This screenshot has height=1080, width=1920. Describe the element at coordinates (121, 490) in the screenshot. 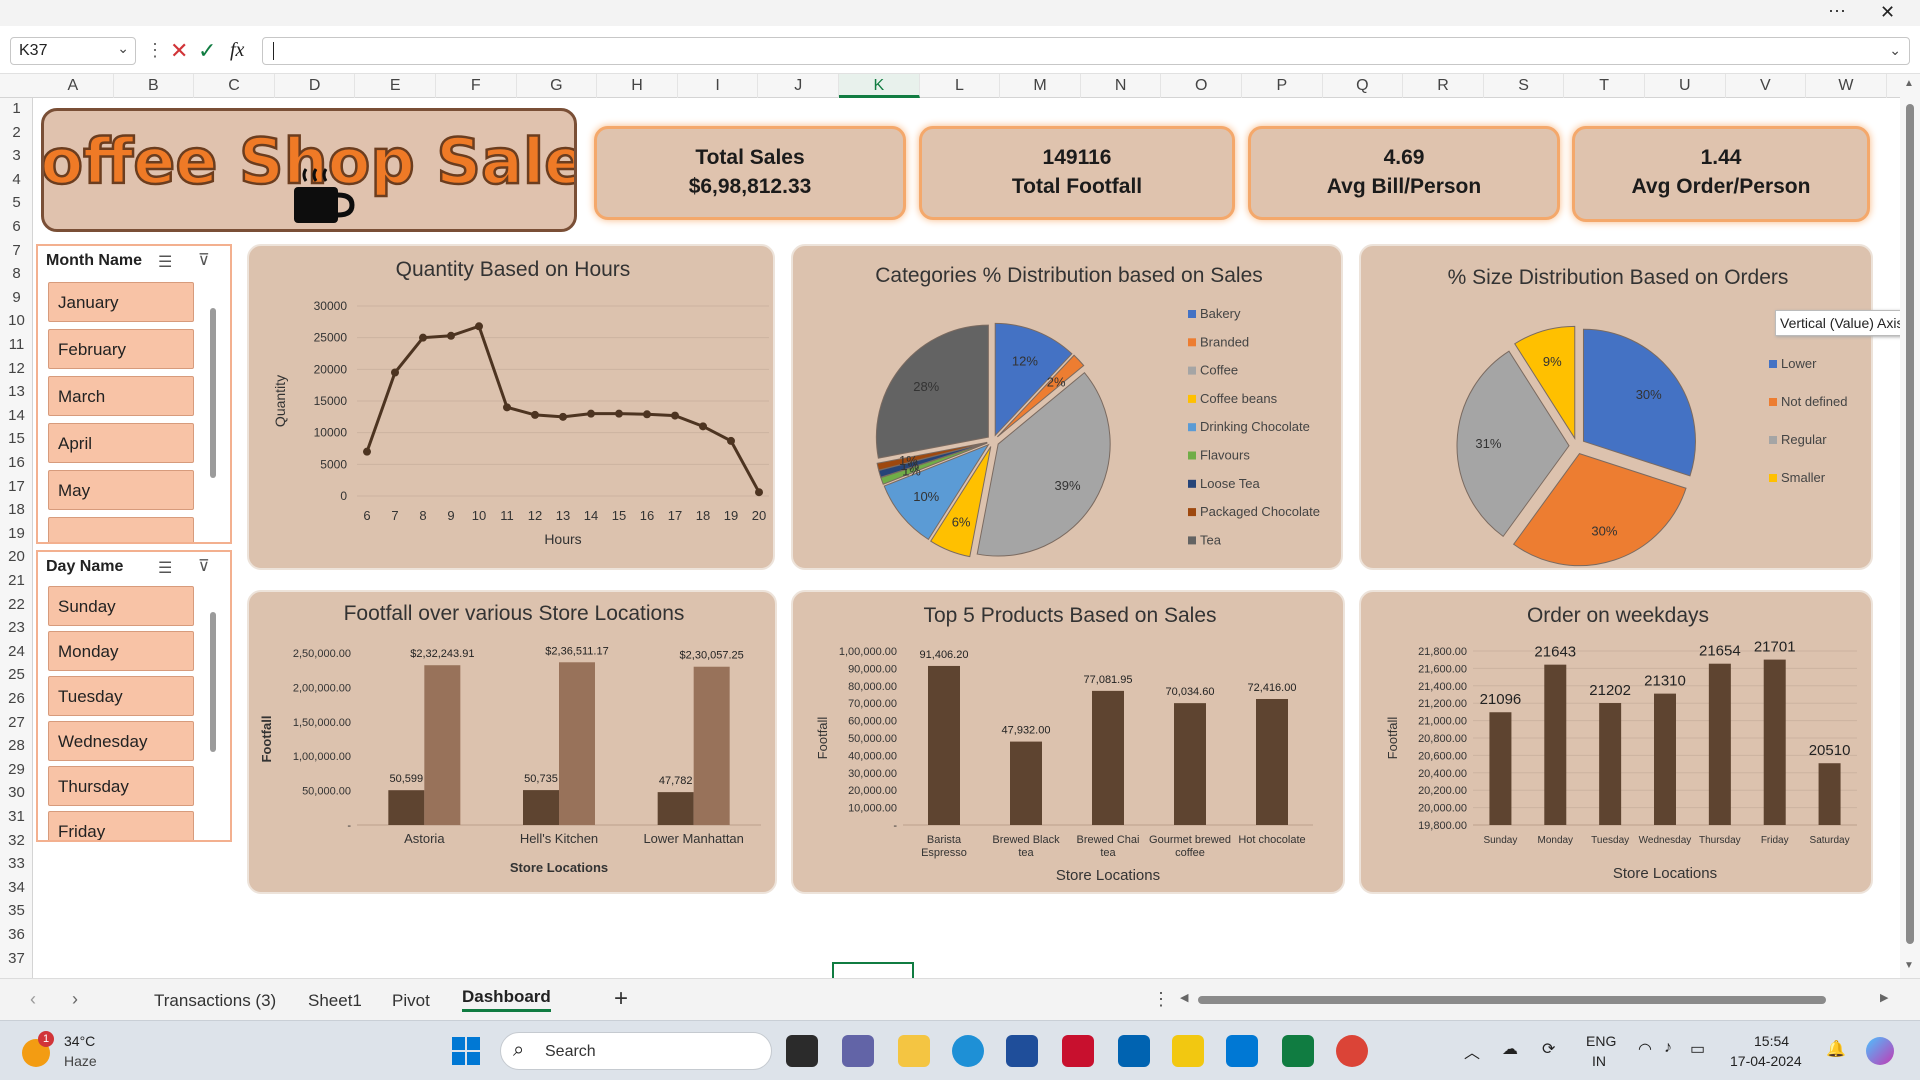

I see `slicer-item-may: May` at that location.